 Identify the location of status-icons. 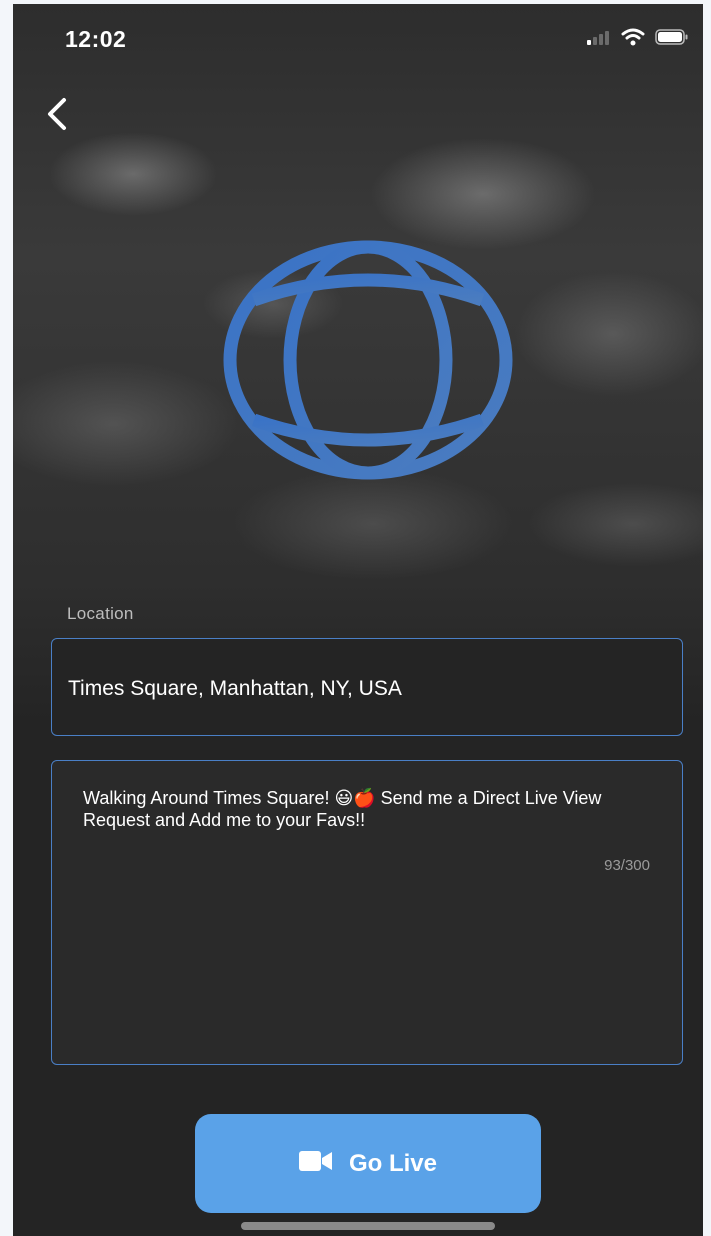
(638, 39).